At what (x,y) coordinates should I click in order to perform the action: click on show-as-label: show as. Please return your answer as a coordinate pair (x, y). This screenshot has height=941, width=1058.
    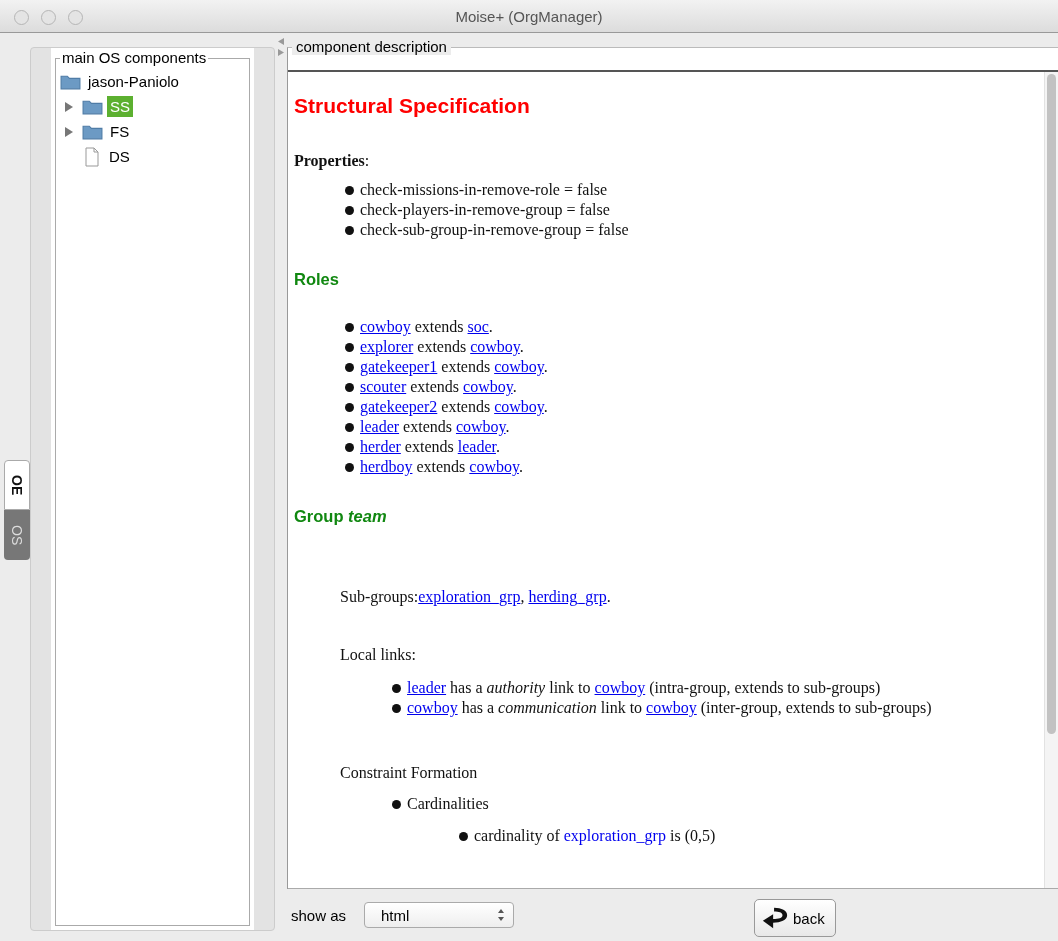
    Looking at the image, I should click on (319, 915).